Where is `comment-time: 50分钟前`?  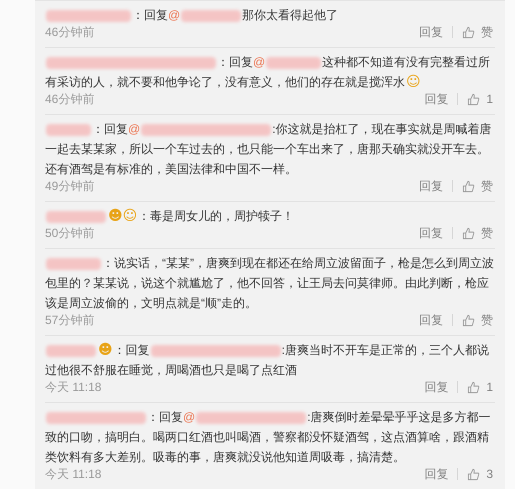
comment-time: 50分钟前 is located at coordinates (69, 233).